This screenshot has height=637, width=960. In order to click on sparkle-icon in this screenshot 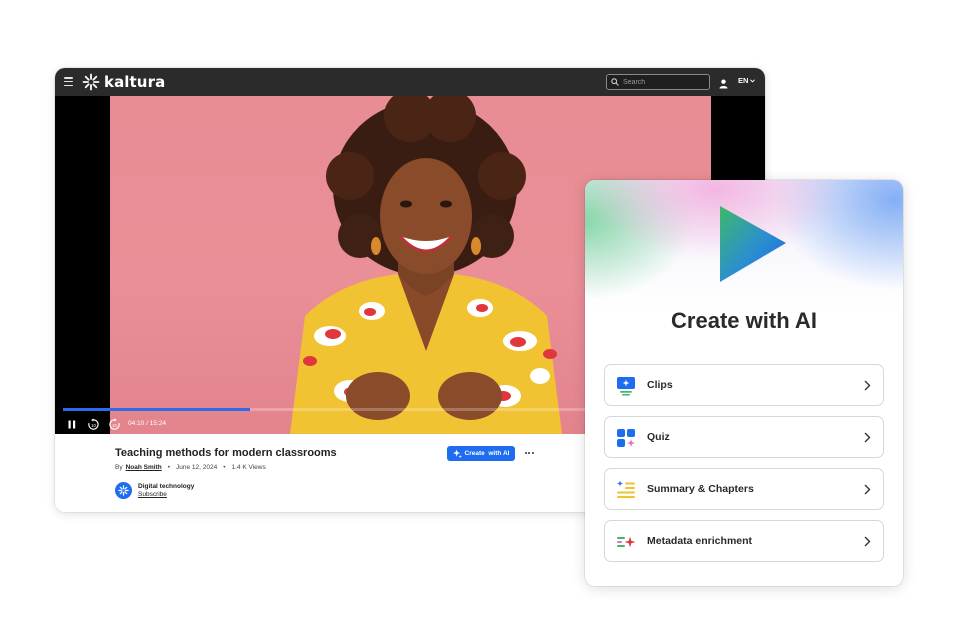, I will do `click(457, 453)`.